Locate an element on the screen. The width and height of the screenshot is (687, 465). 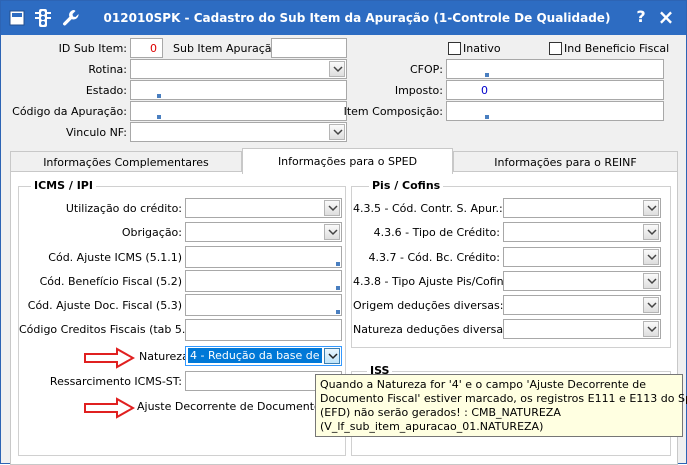
ind-beneficio-label: Ind Beneficio Fiscal is located at coordinates (617, 48).